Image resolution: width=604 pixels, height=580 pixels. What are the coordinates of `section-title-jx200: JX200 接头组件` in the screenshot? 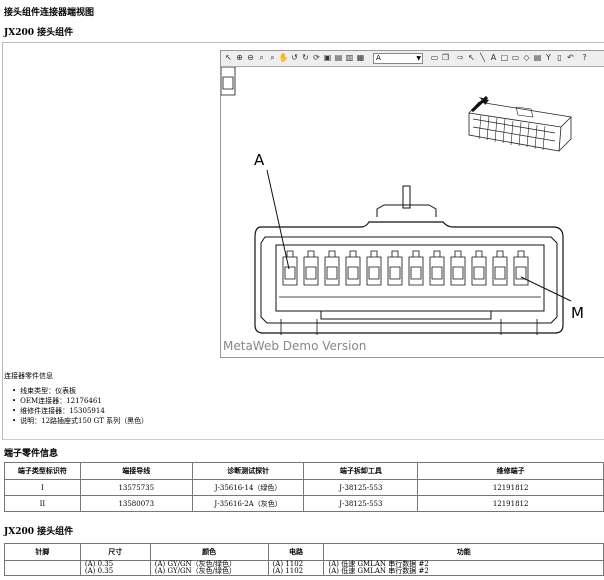 It's located at (39, 33).